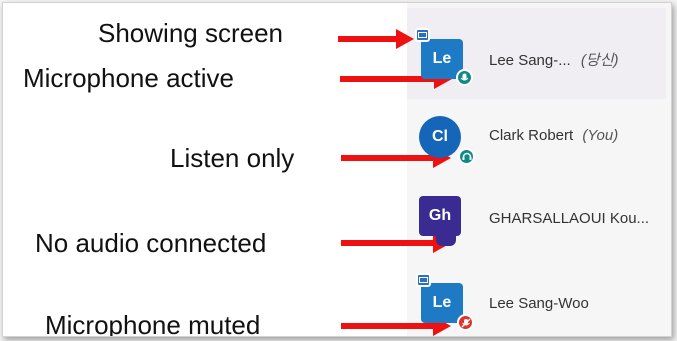 Image resolution: width=677 pixels, height=341 pixels. Describe the element at coordinates (190, 33) in the screenshot. I see `caption-showing-screen: Showing screen` at that location.